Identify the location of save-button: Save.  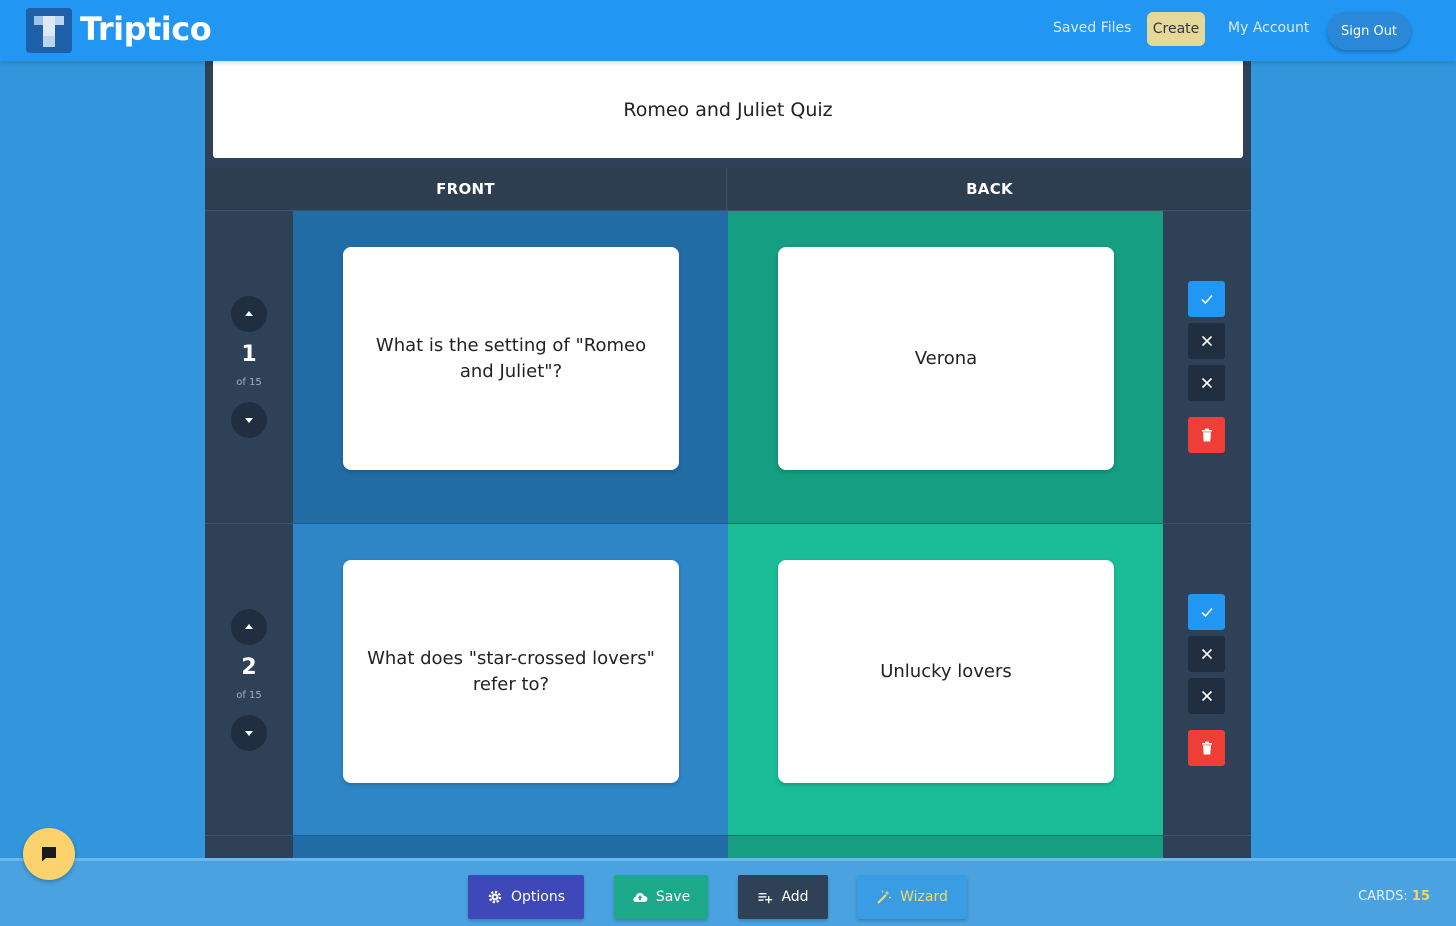
(661, 897).